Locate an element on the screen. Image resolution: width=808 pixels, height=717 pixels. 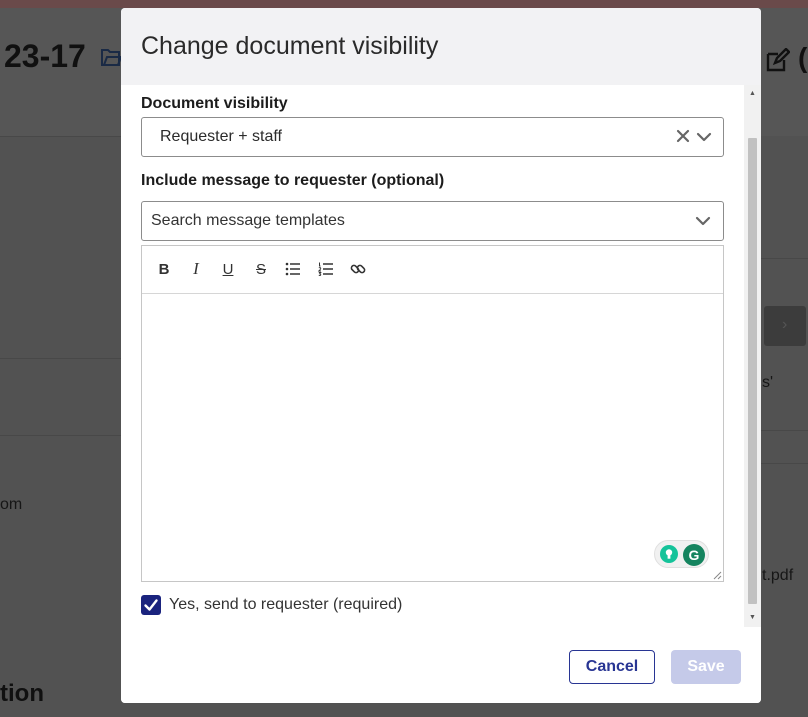
bullet-list-button is located at coordinates (293, 269).